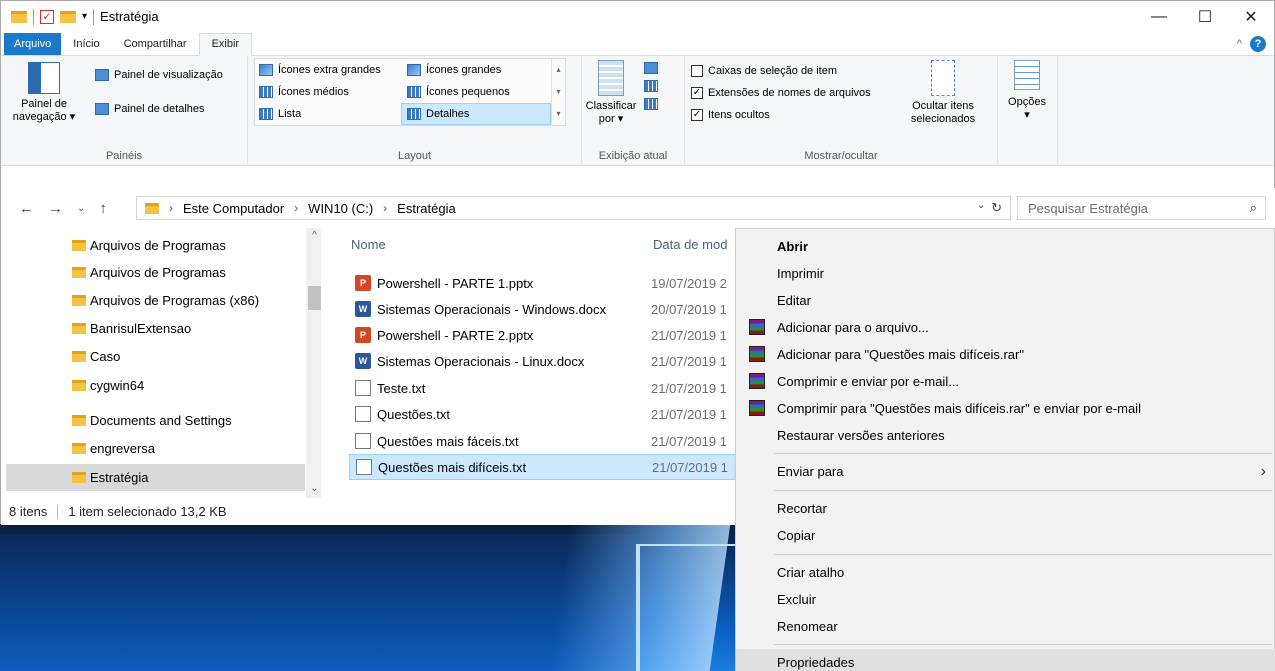 The image size is (1275, 671). I want to click on menu-item-criar-atalho: Criar atalho, so click(1005, 572).